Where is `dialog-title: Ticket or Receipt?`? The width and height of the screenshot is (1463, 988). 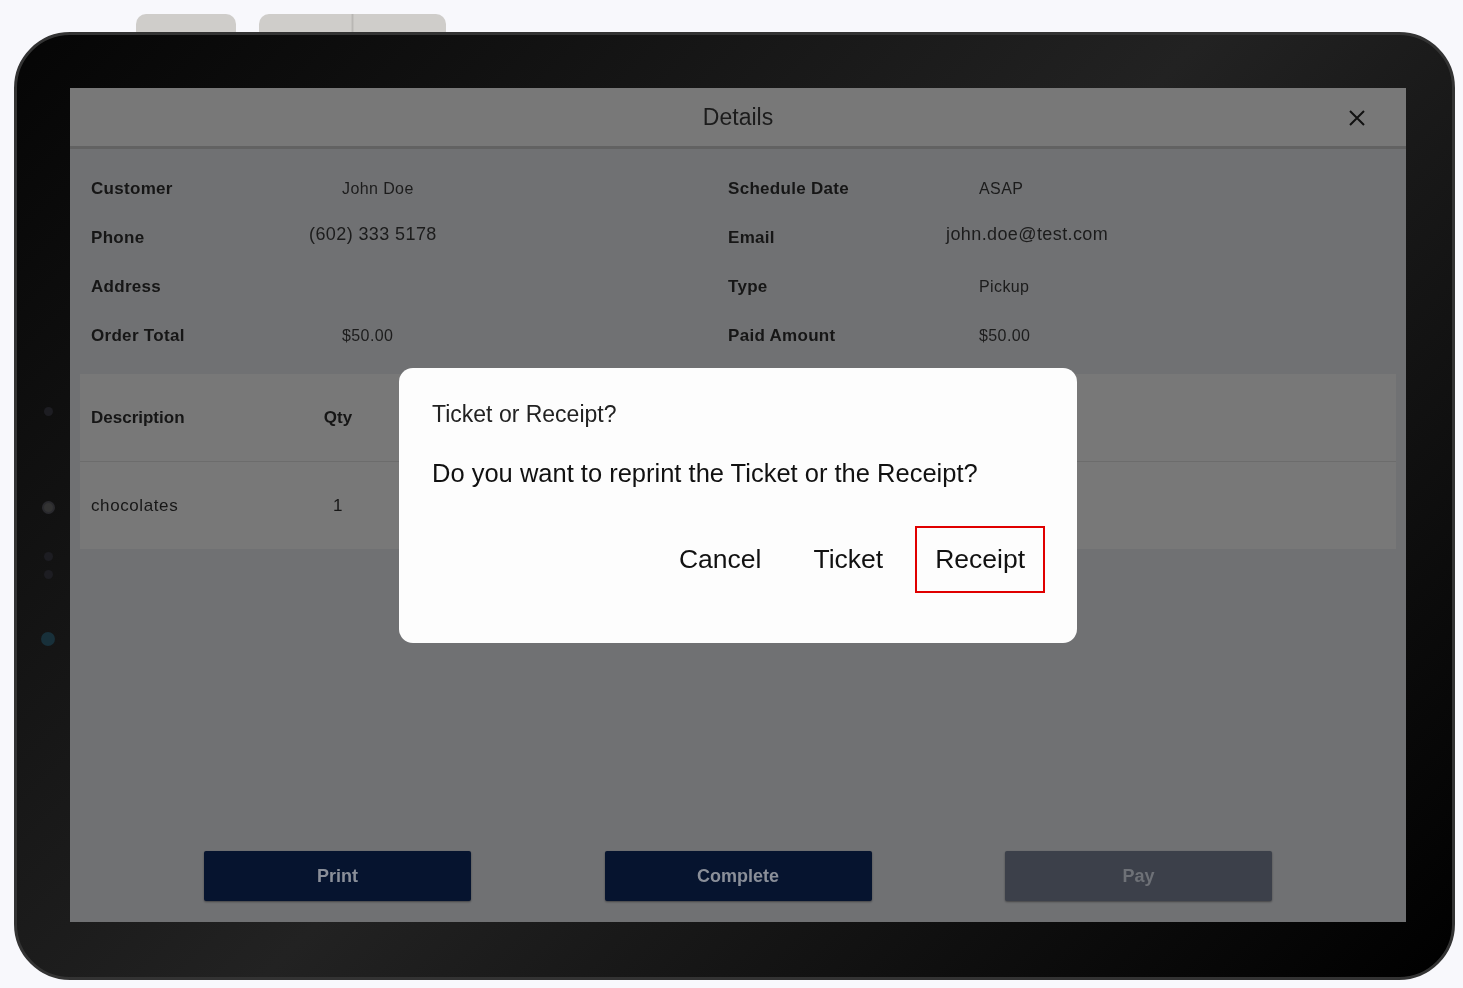 dialog-title: Ticket or Receipt? is located at coordinates (525, 414).